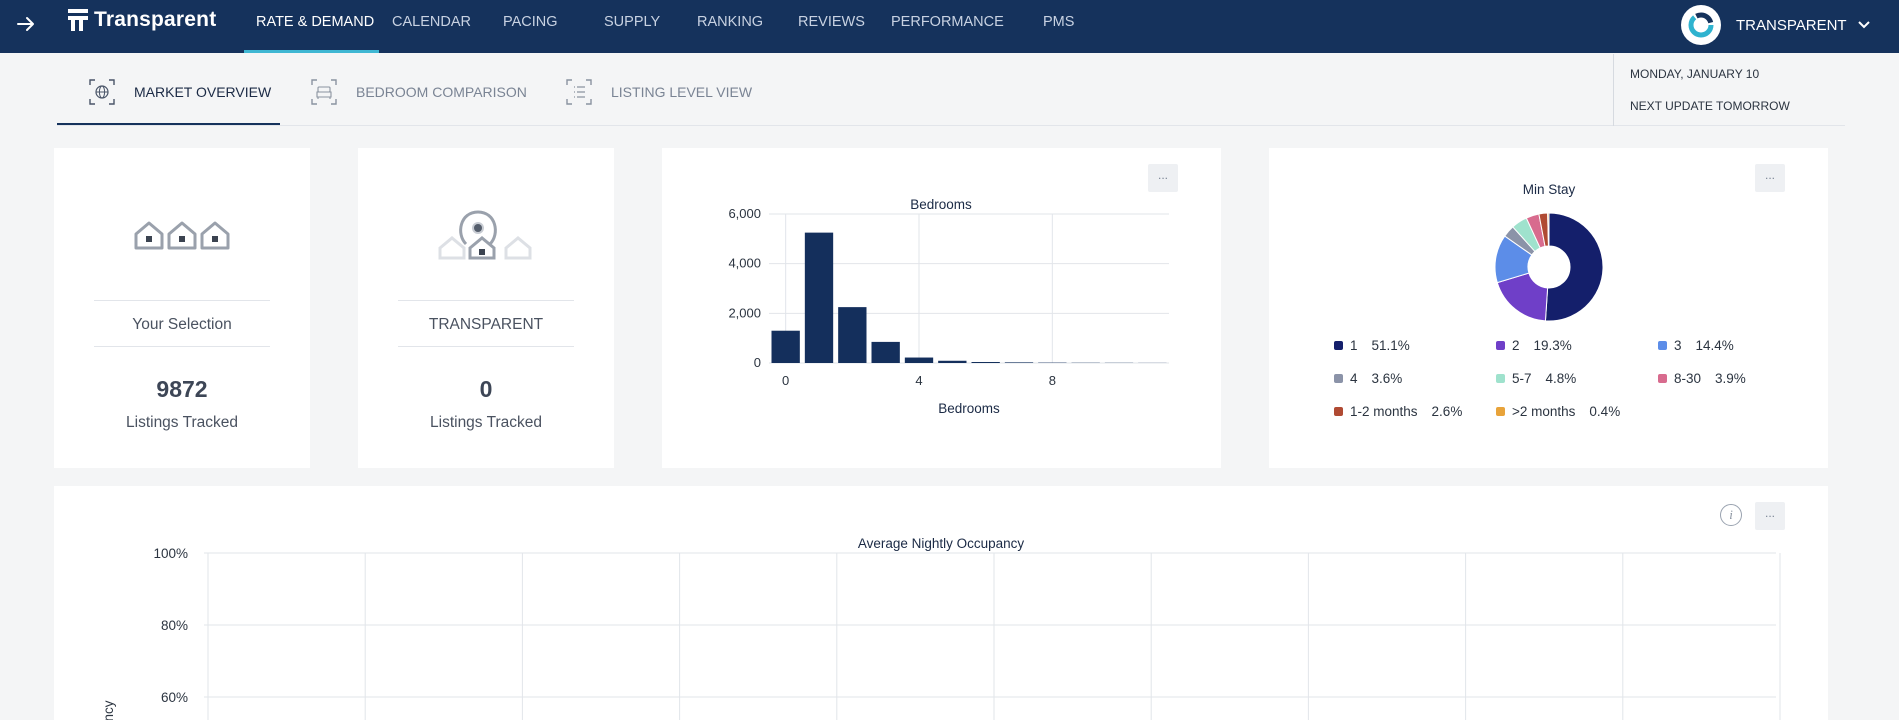  What do you see at coordinates (485, 235) in the screenshot?
I see `location-houses-icon` at bounding box center [485, 235].